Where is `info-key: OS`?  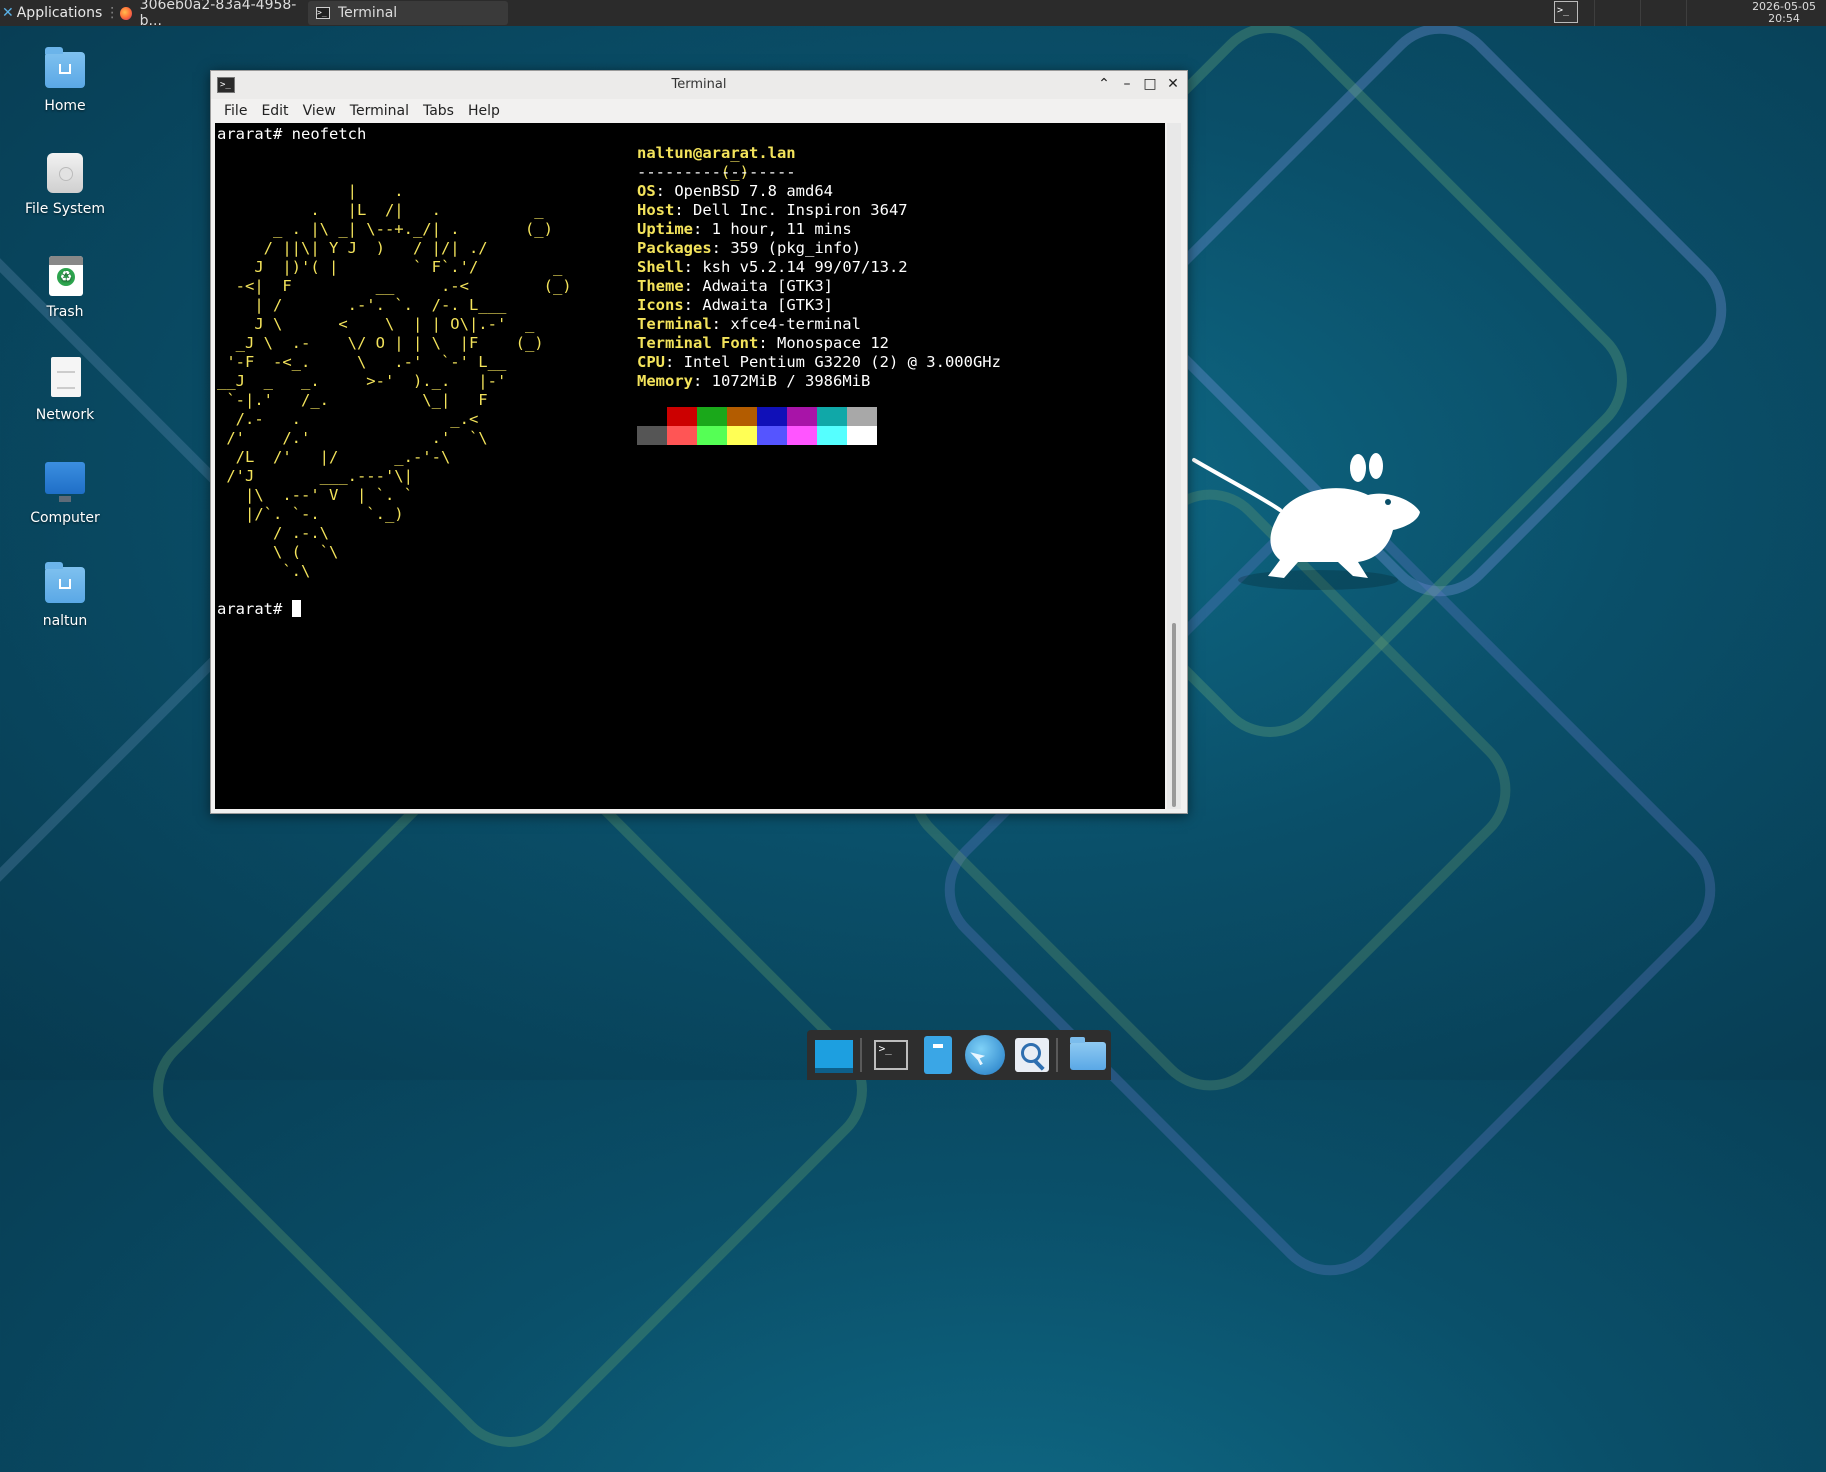
info-key: OS is located at coordinates (646, 191).